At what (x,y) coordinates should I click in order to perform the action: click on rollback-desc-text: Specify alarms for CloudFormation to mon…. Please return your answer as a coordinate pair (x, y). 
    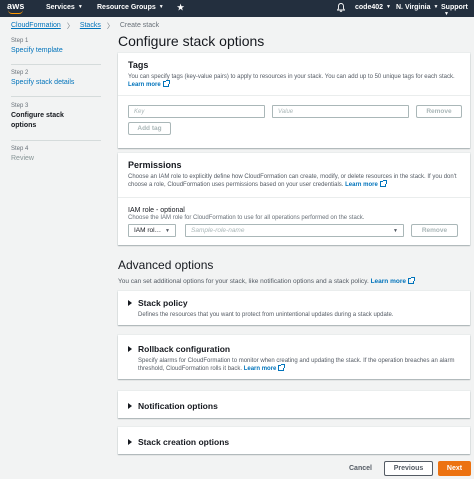
    Looking at the image, I should click on (296, 365).